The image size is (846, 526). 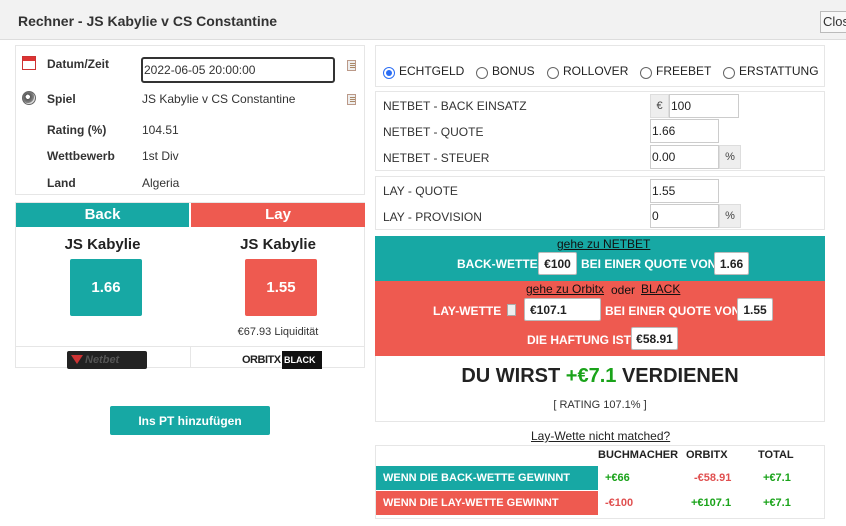 I want to click on orbitx-logo-text: ORBITX, so click(x=261, y=360).